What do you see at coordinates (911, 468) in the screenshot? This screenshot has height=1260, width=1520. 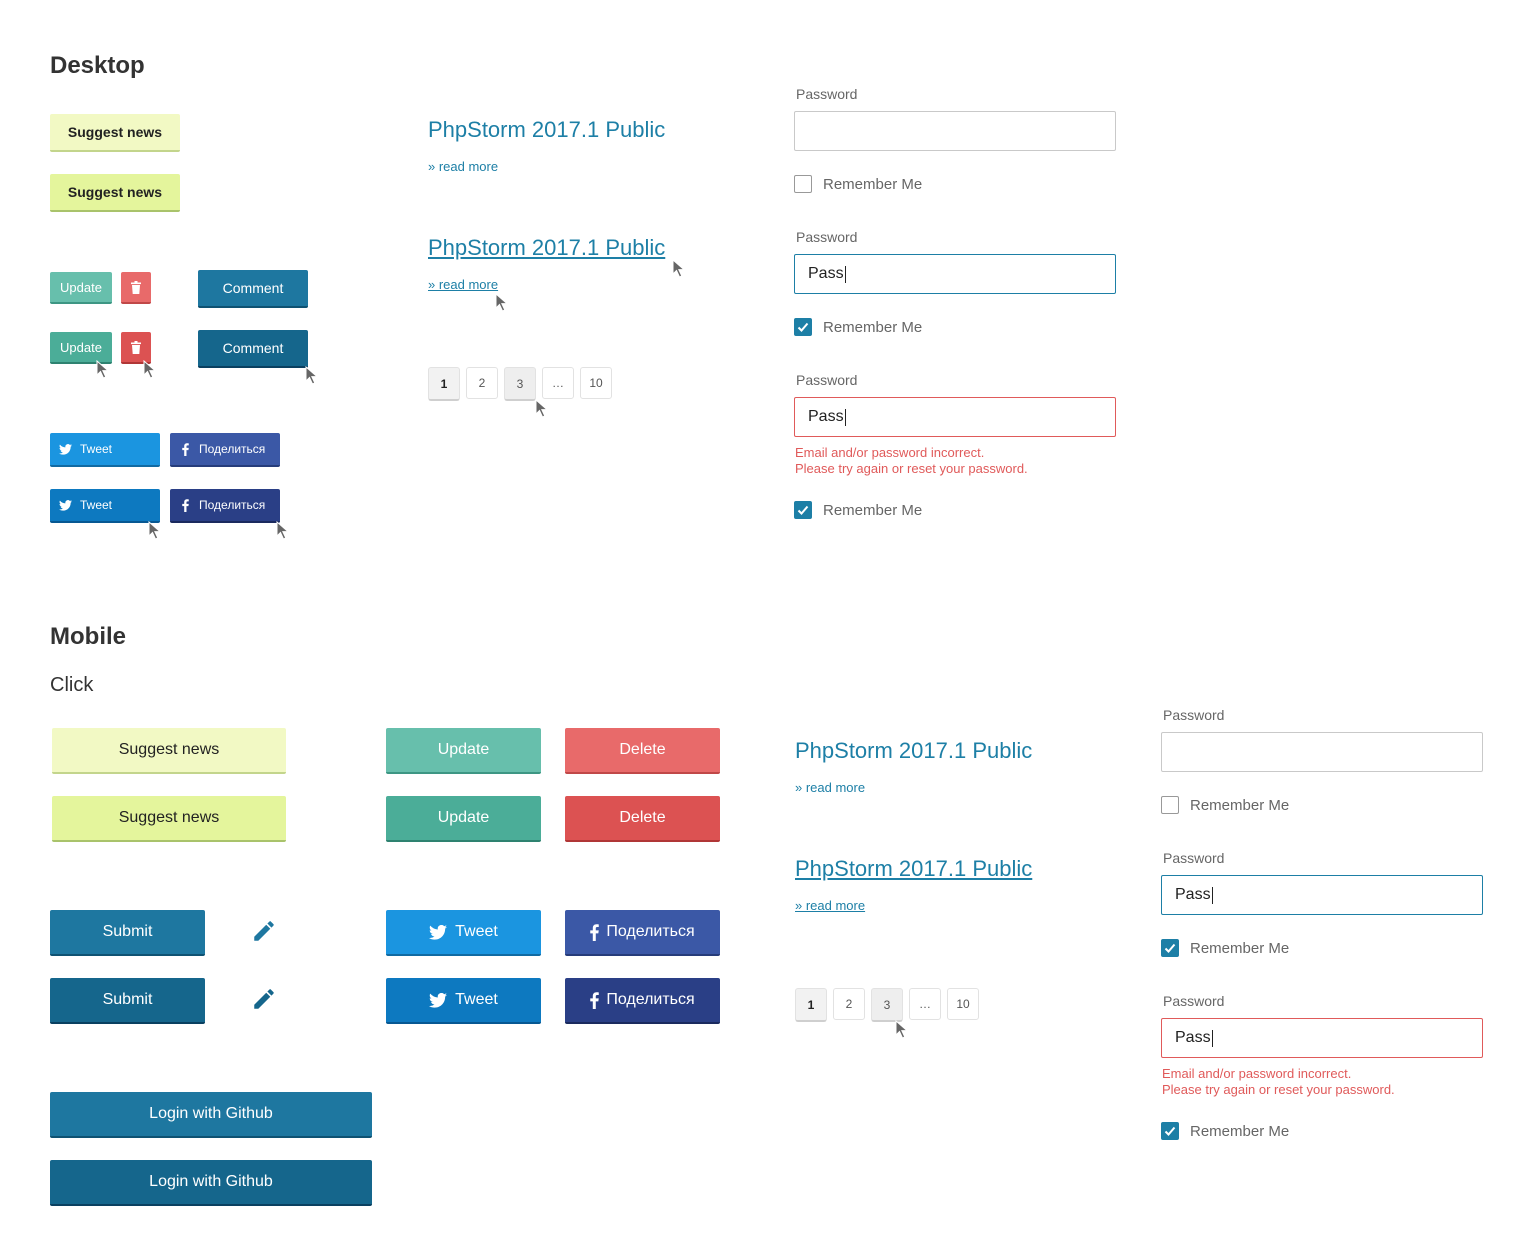 I see `error-message-line2: Please try again or reset your password.` at bounding box center [911, 468].